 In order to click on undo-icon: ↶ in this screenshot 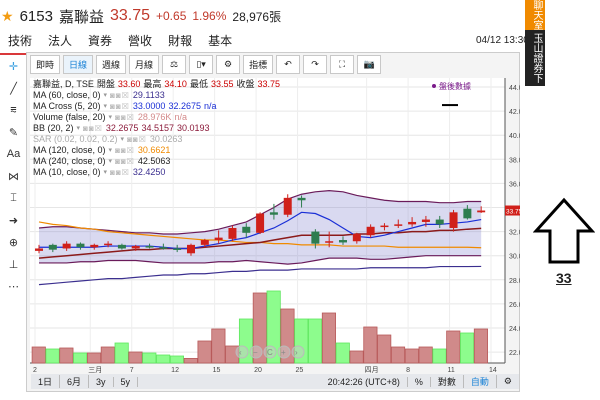, I will do `click(288, 64)`.